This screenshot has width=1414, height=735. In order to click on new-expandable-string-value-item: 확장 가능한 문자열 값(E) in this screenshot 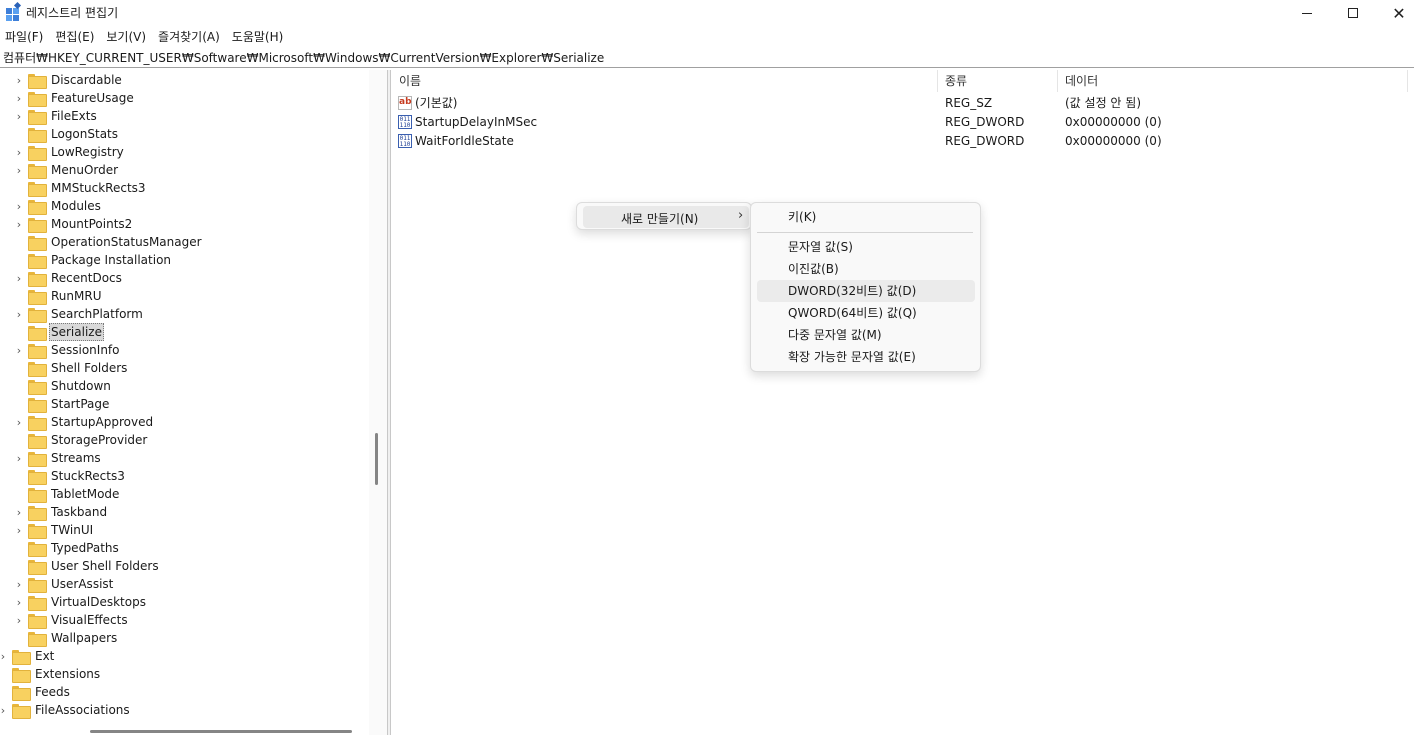, I will do `click(866, 357)`.